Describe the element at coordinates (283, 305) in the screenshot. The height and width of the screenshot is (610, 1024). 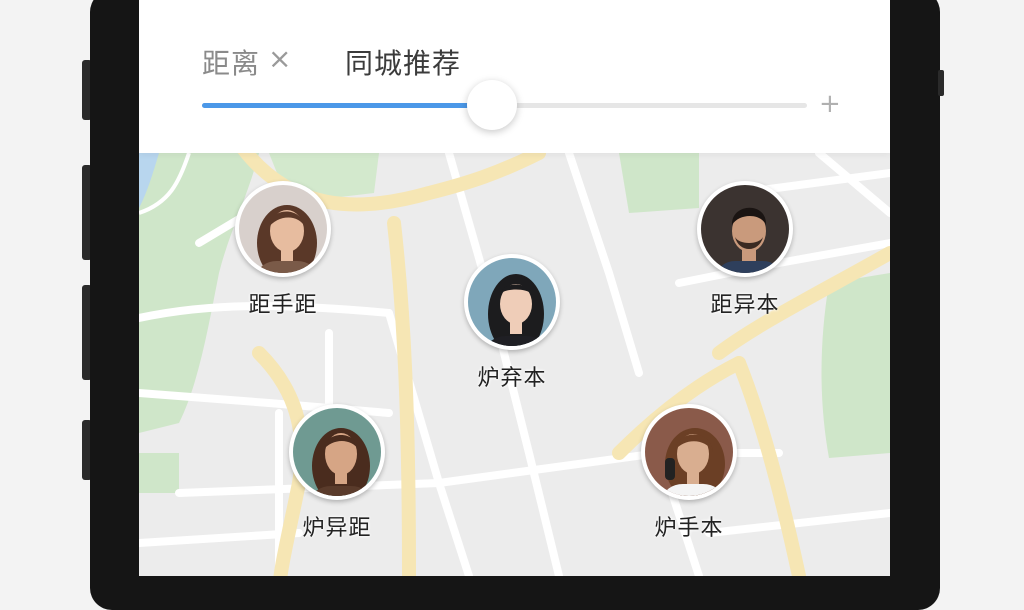
I see `user-name: 距手距` at that location.